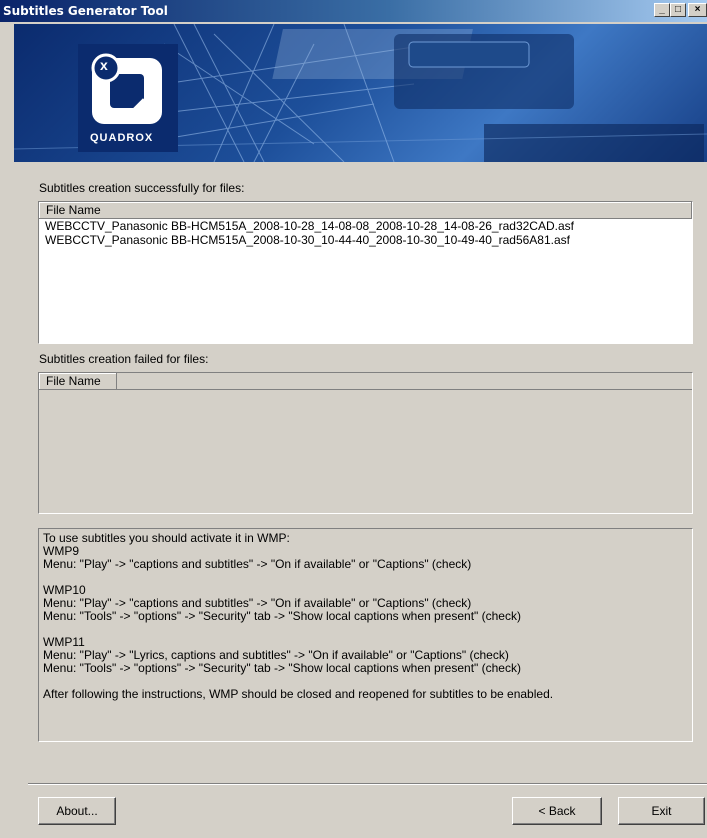  What do you see at coordinates (104, 65) in the screenshot?
I see `logo-glyph: x` at bounding box center [104, 65].